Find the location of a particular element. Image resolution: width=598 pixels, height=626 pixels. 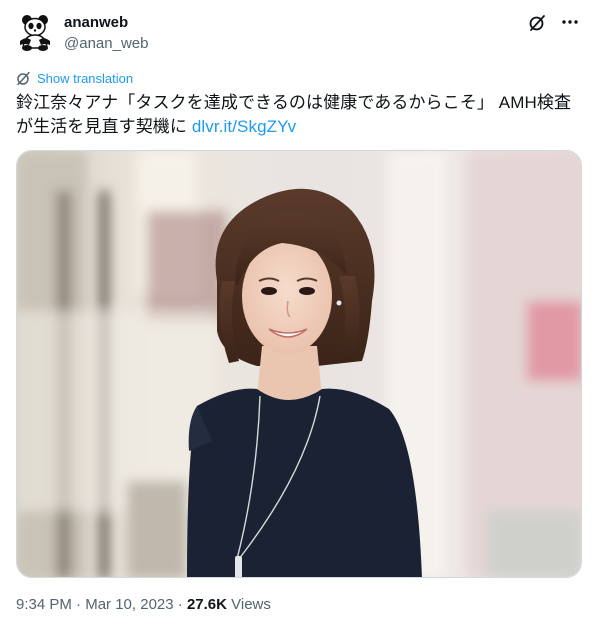

grok-slash-icon is located at coordinates (537, 23).